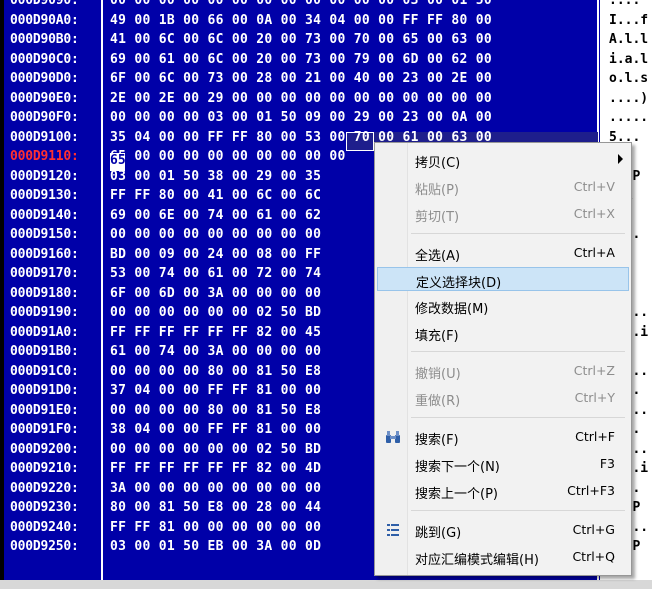 This screenshot has width=652, height=589. What do you see at coordinates (44, 332) in the screenshot?
I see `row-address: 000D91A0:` at bounding box center [44, 332].